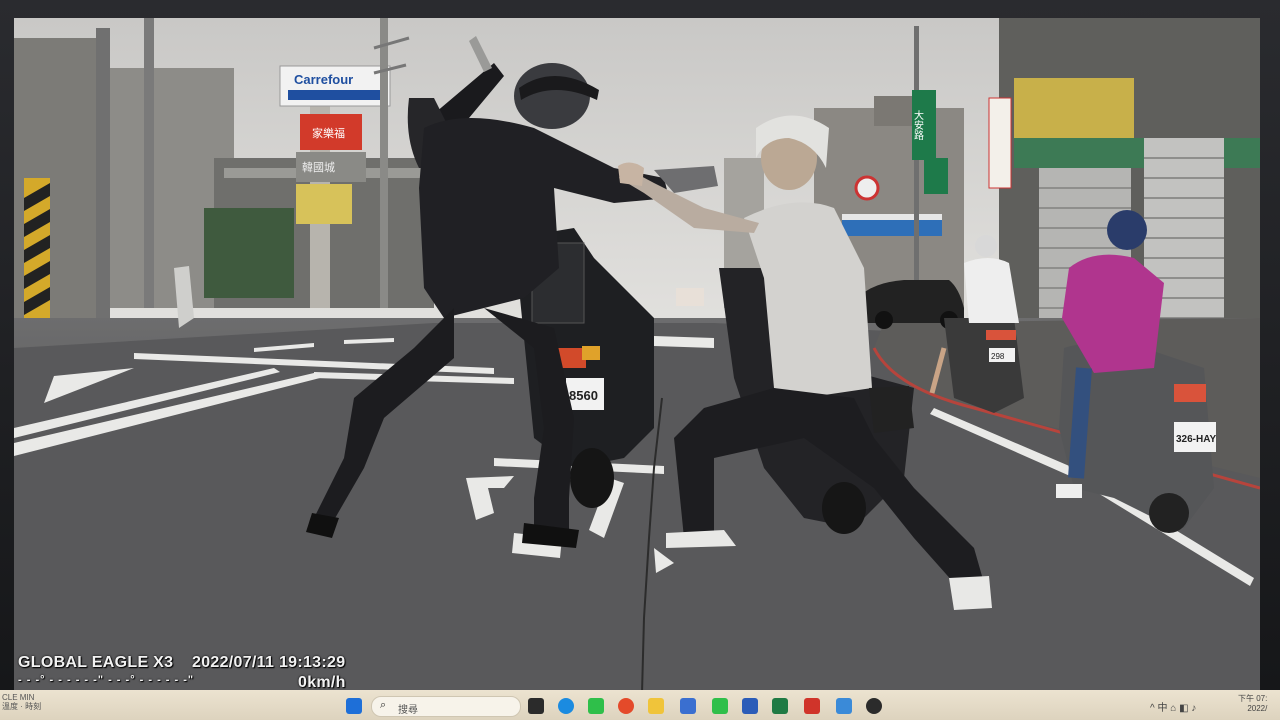  What do you see at coordinates (844, 706) in the screenshot?
I see `notepad-icon` at bounding box center [844, 706].